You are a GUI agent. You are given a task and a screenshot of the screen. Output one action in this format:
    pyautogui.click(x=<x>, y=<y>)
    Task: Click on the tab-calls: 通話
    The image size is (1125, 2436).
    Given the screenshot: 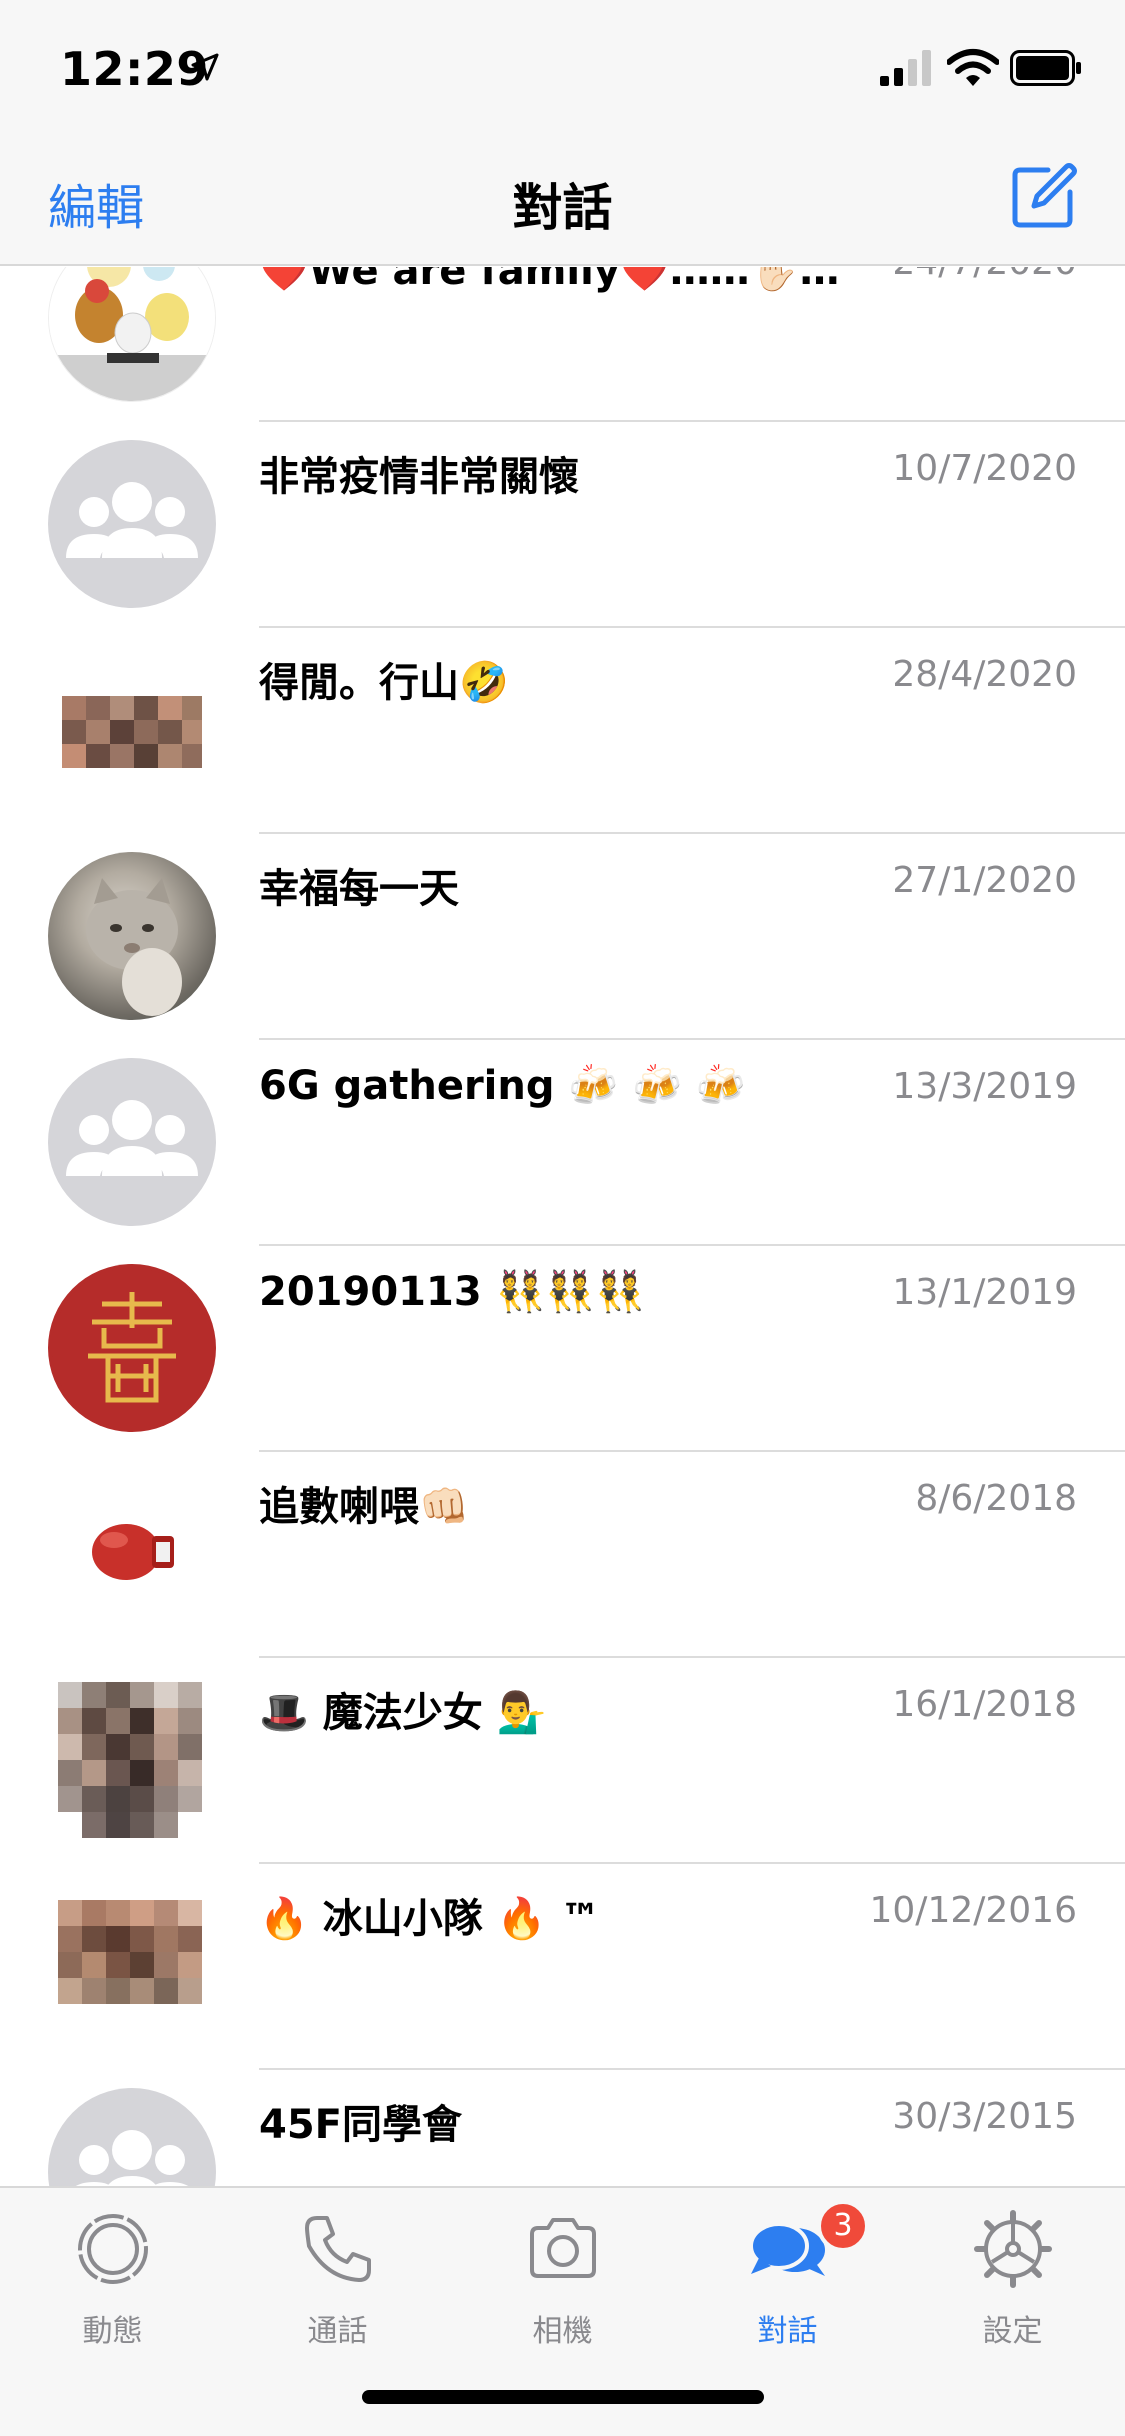 What is the action you would take?
    pyautogui.click(x=337, y=2278)
    